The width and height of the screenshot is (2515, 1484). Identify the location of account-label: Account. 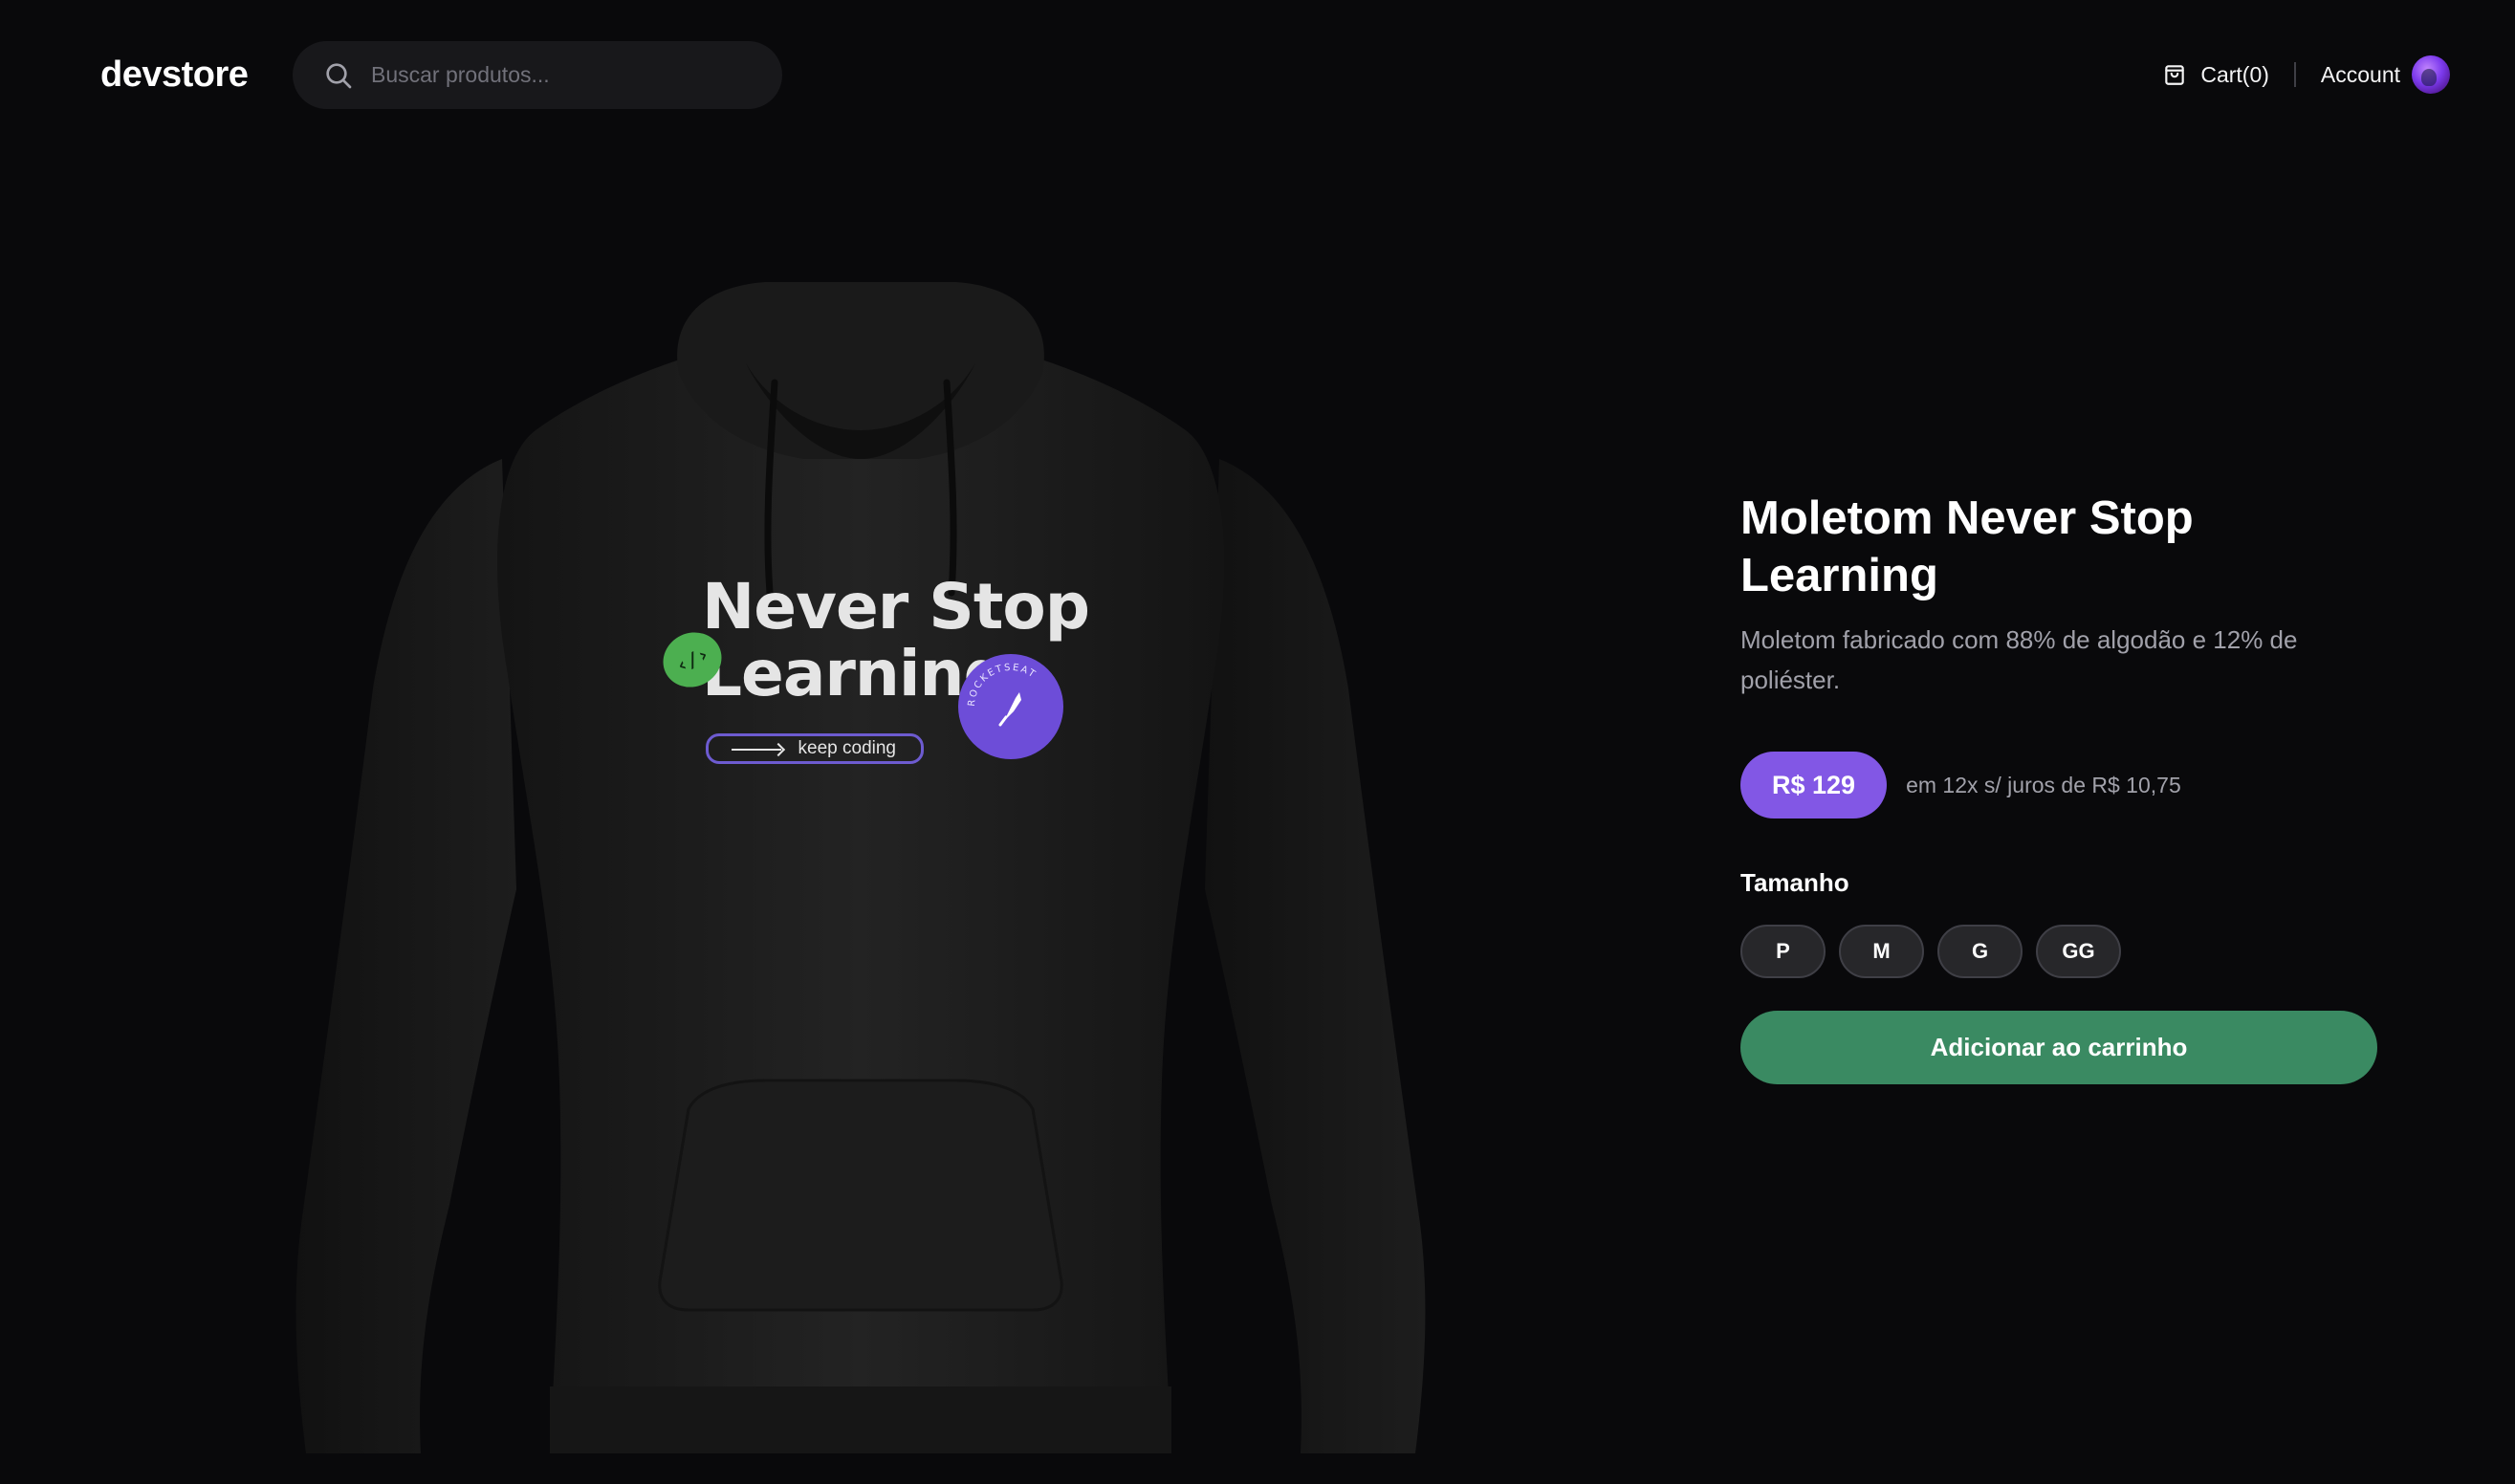
(2360, 74).